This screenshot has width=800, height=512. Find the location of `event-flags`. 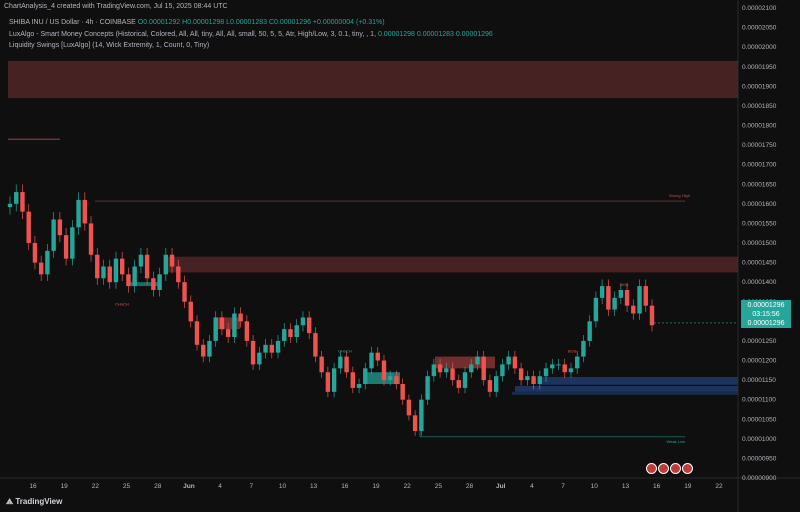

event-flags is located at coordinates (670, 470).